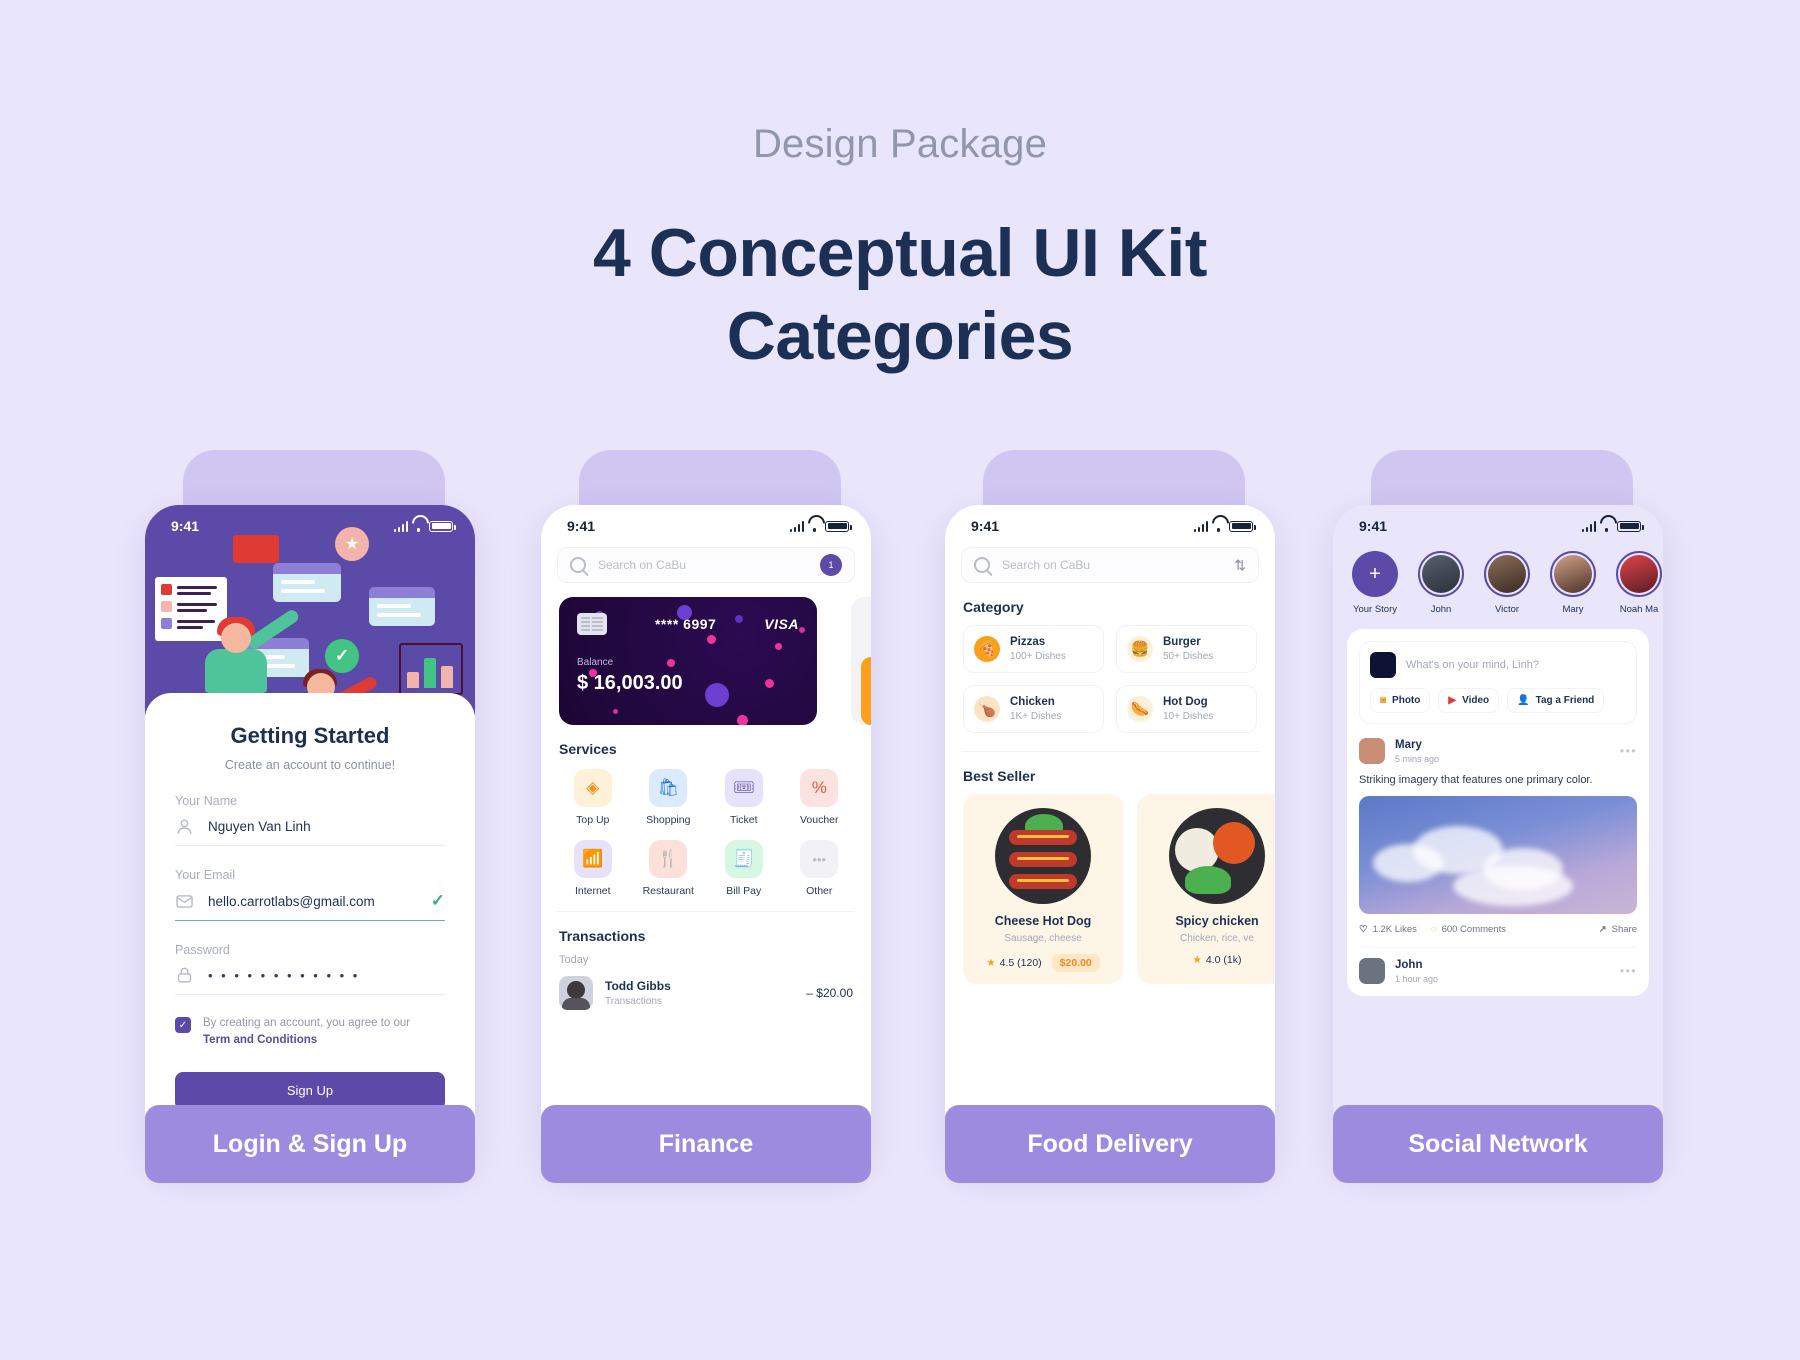 Image resolution: width=1800 pixels, height=1360 pixels. Describe the element at coordinates (183, 1025) in the screenshot. I see `terms-checkbox: ✓` at that location.